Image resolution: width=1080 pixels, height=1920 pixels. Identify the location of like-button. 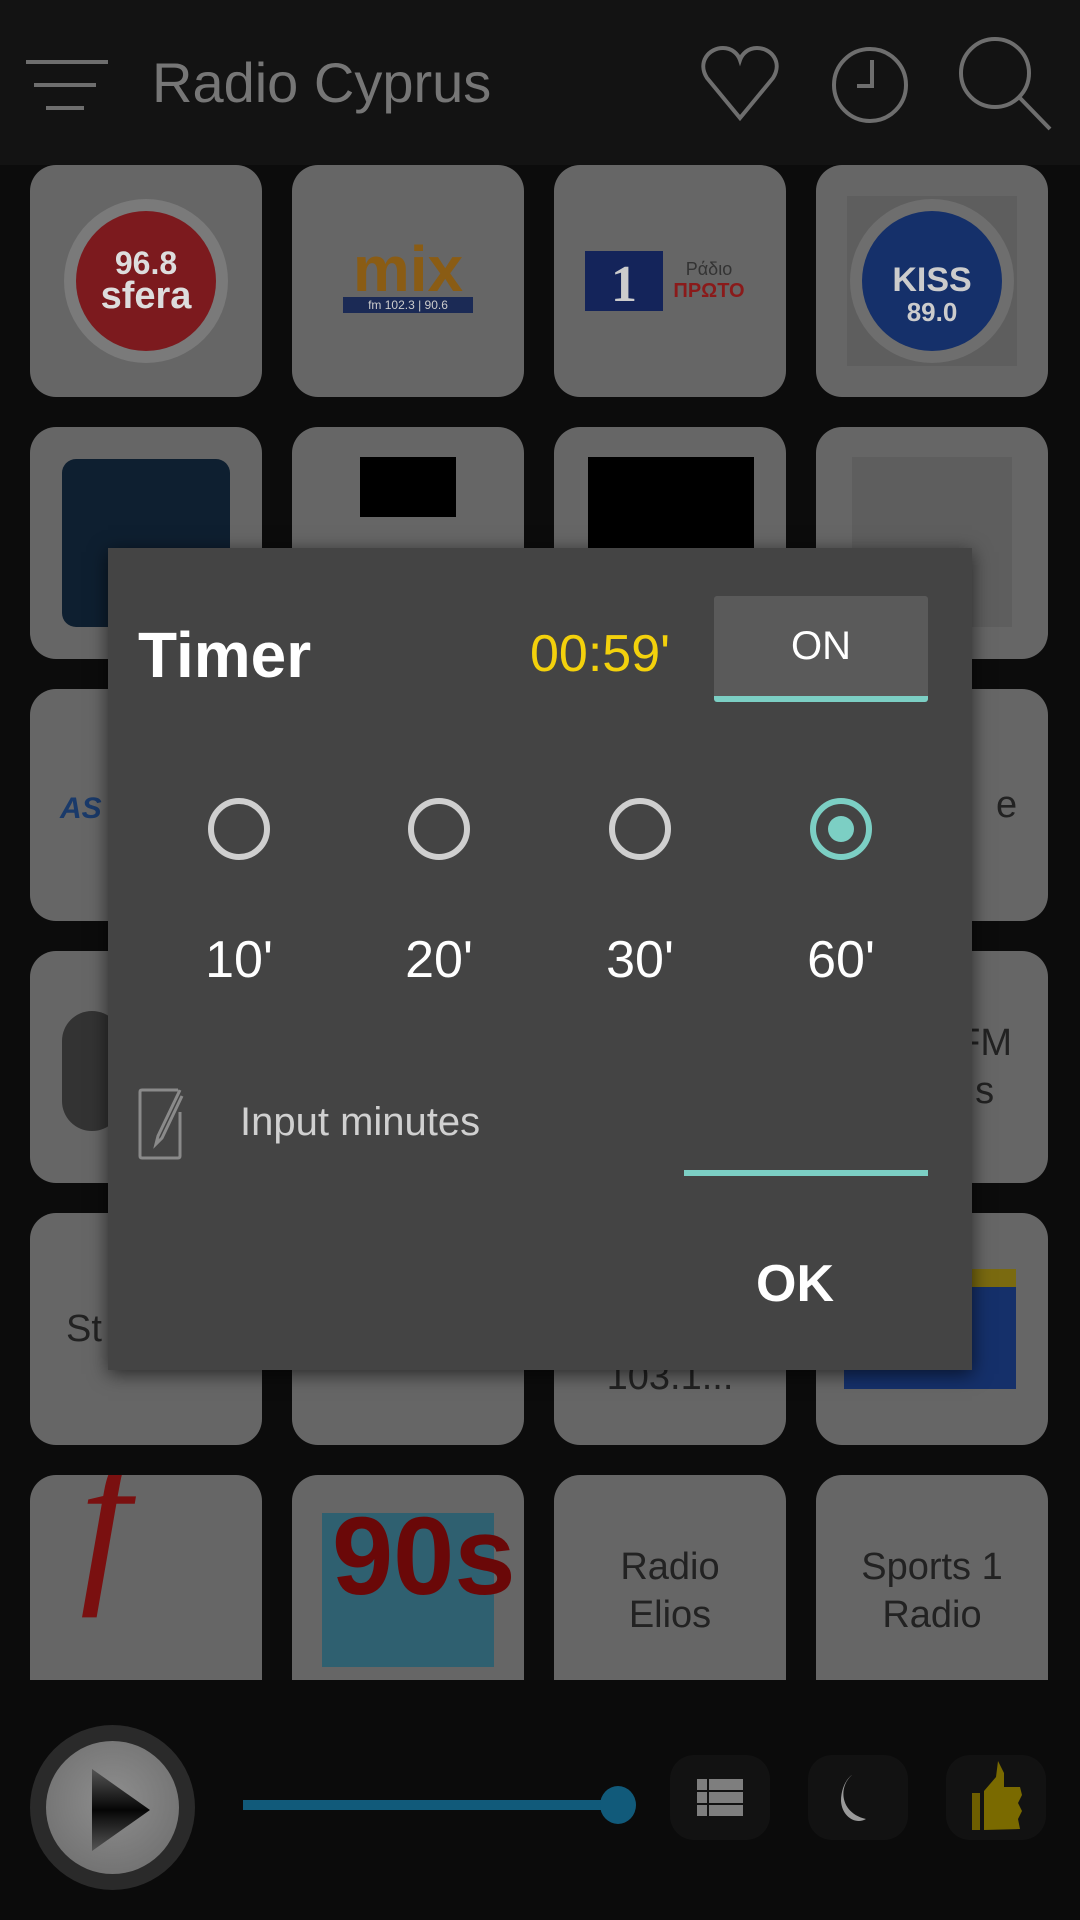
(996, 1797).